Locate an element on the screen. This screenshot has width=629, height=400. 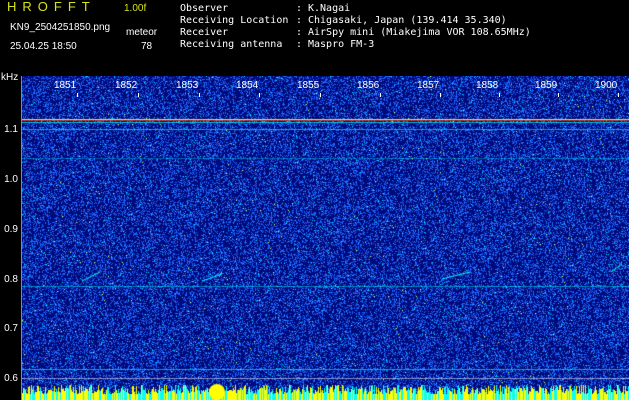
observer-colon: : is located at coordinates (299, 8).